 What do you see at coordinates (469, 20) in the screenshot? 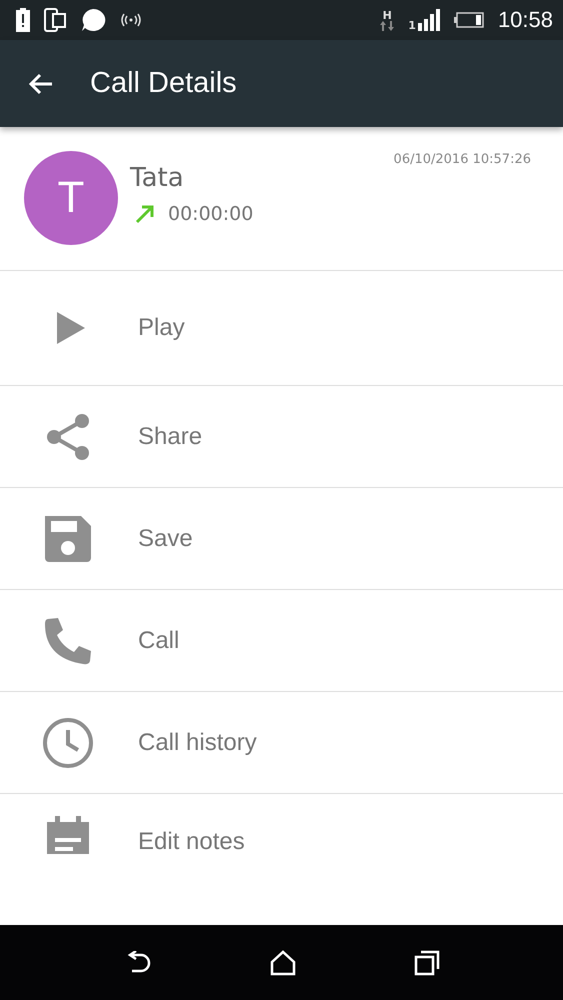
I see `battery-icon` at bounding box center [469, 20].